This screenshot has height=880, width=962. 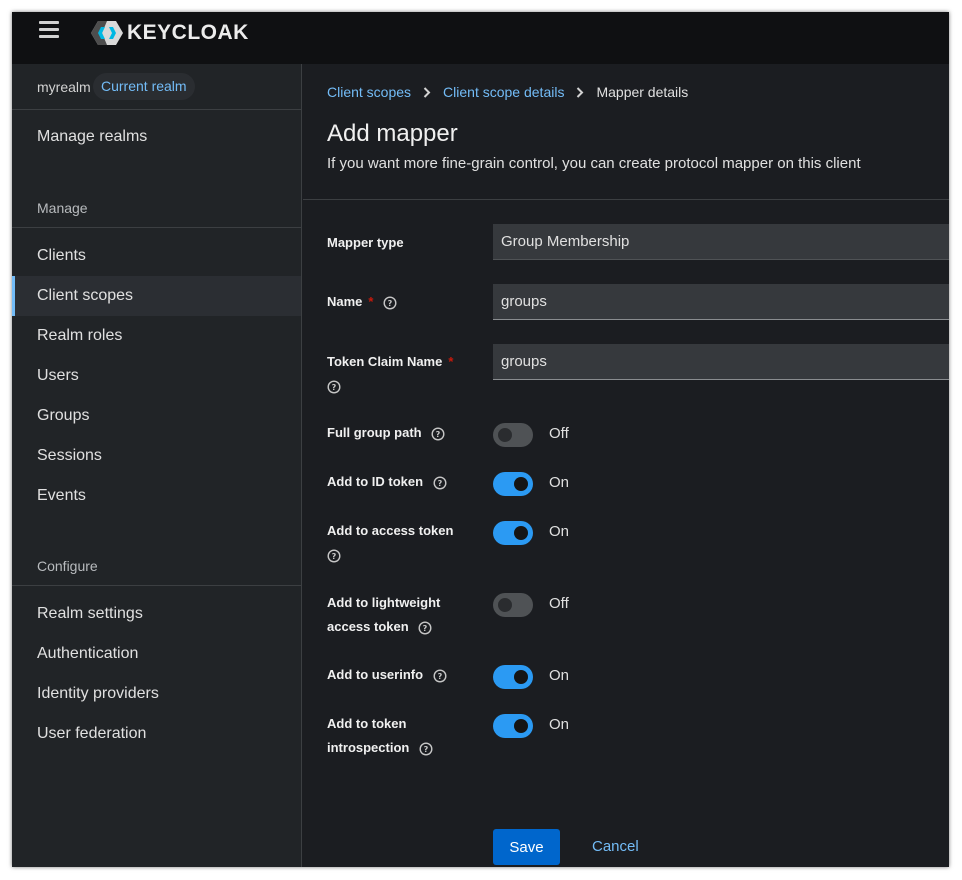 I want to click on add-to-userinfo-state: On, so click(x=559, y=675).